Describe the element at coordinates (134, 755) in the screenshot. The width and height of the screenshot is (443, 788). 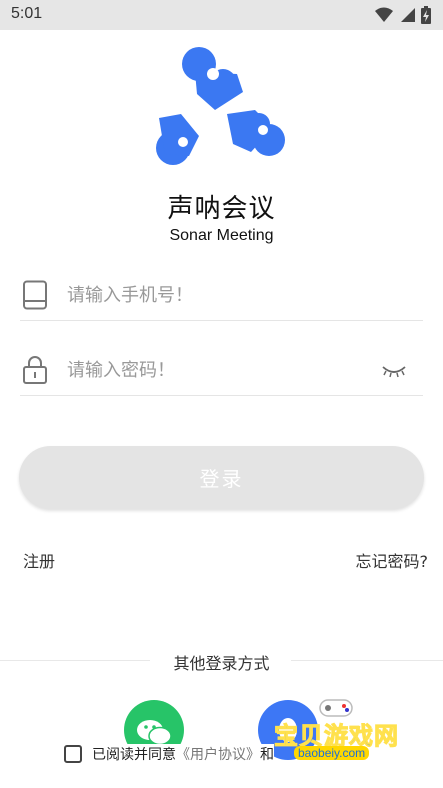
I see `agreement-prefix: 已阅读并同意` at that location.